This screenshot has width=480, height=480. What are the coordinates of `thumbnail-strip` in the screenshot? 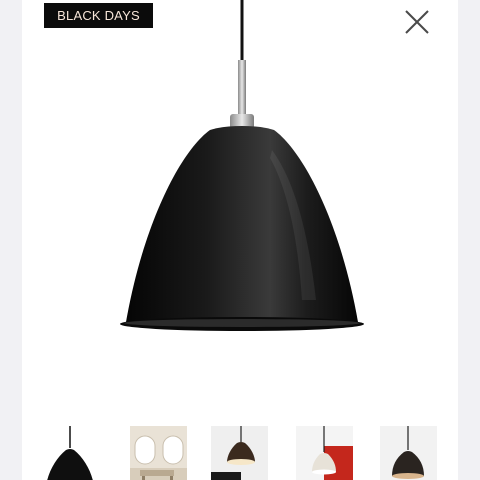 It's located at (240, 450).